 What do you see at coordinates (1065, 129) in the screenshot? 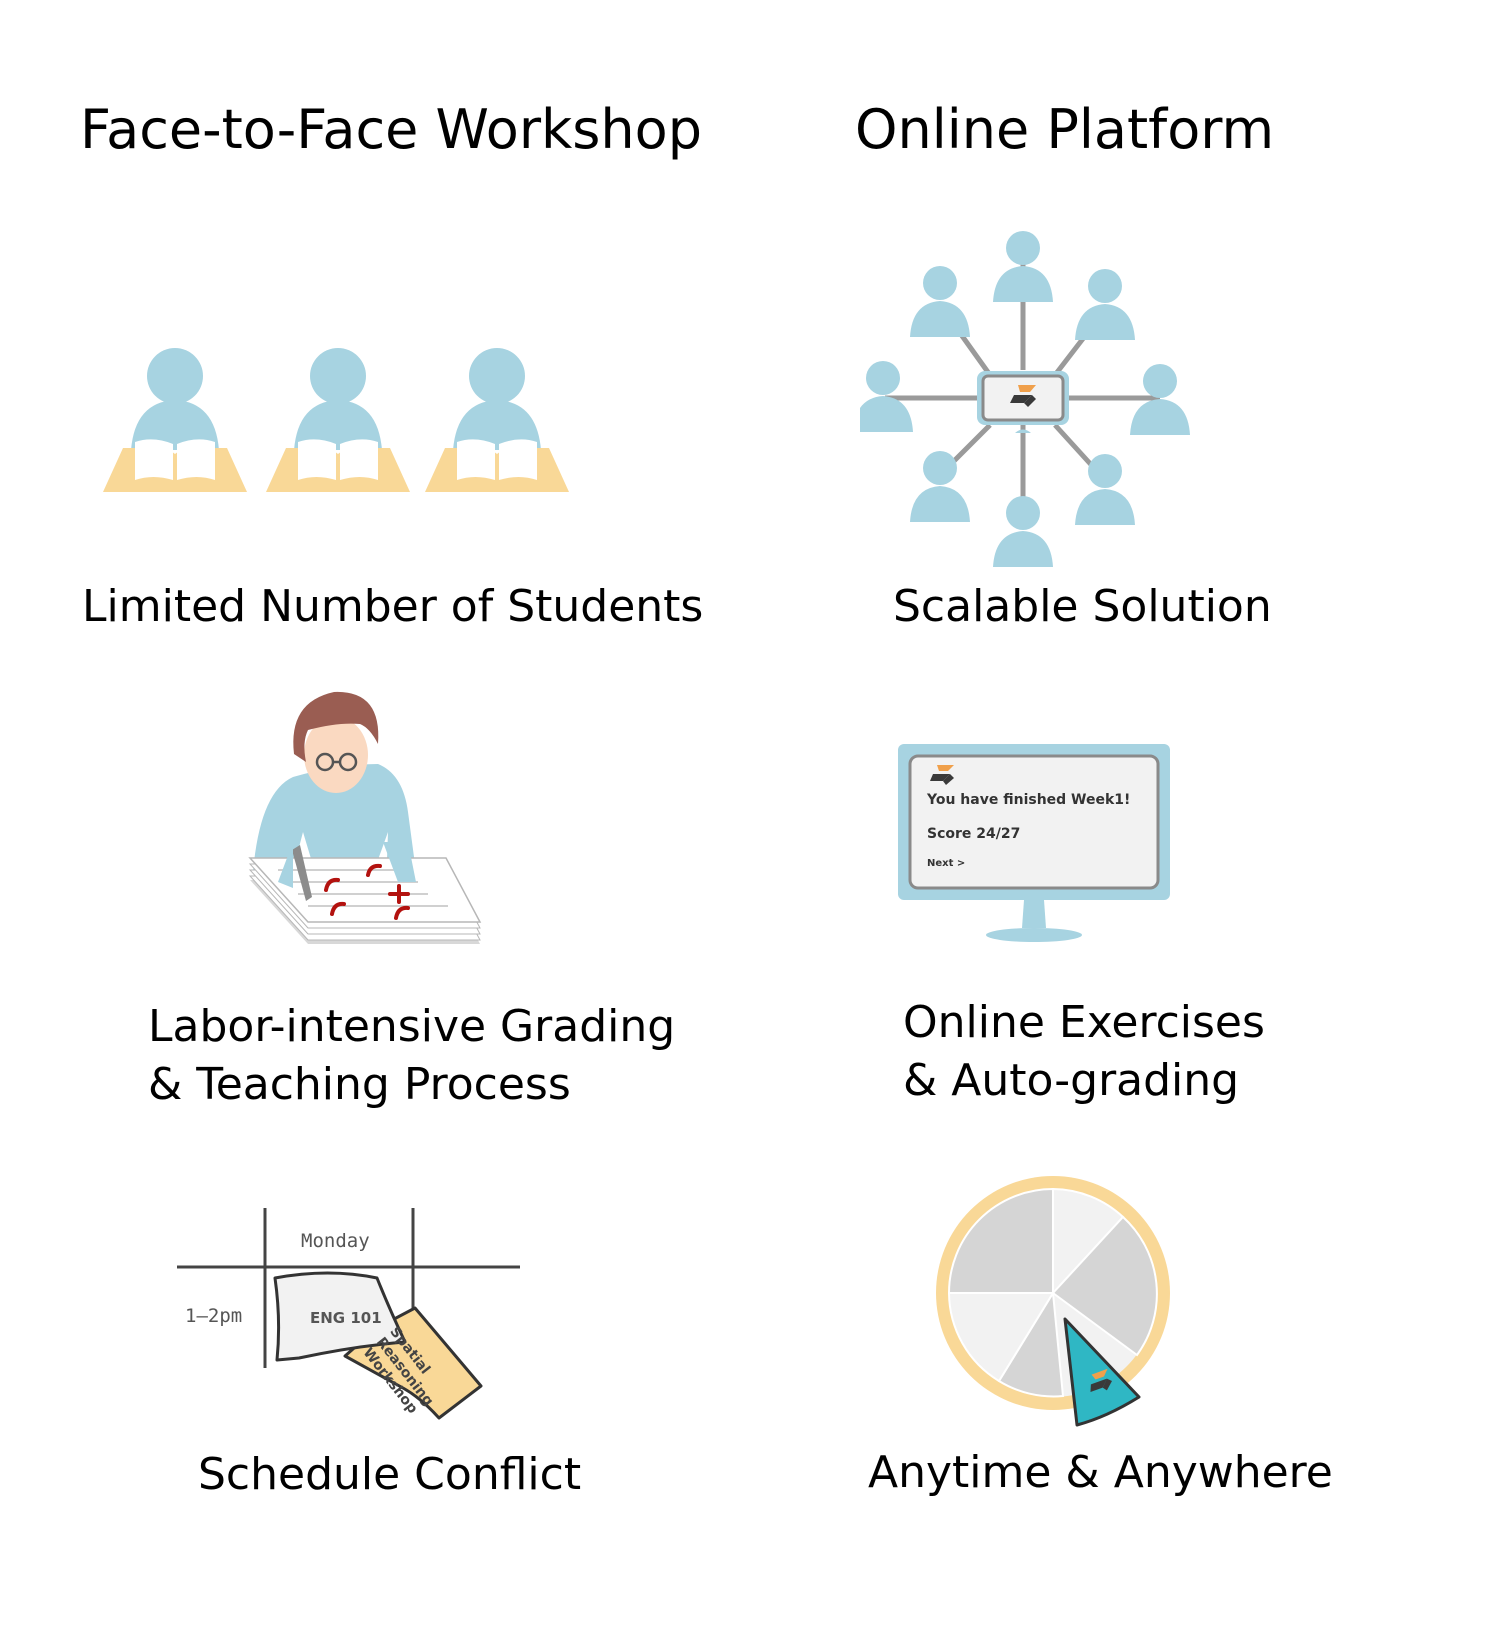
I see `right-column-title: Online Platform` at bounding box center [1065, 129].